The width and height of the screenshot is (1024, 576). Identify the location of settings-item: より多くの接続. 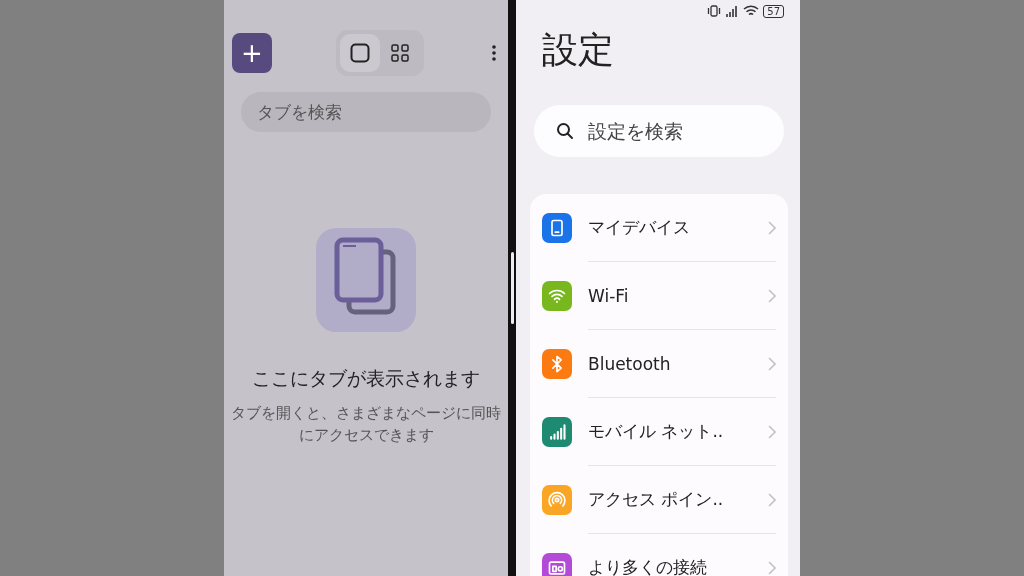
(678, 566).